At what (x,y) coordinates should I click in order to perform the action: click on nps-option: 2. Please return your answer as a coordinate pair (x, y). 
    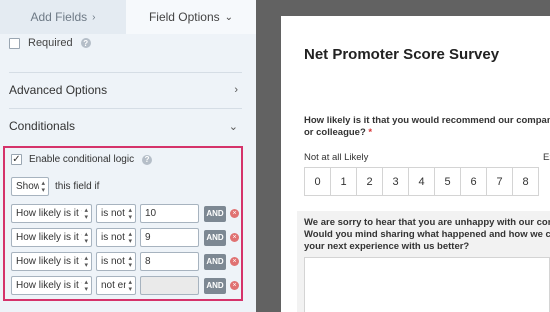
    Looking at the image, I should click on (369, 181).